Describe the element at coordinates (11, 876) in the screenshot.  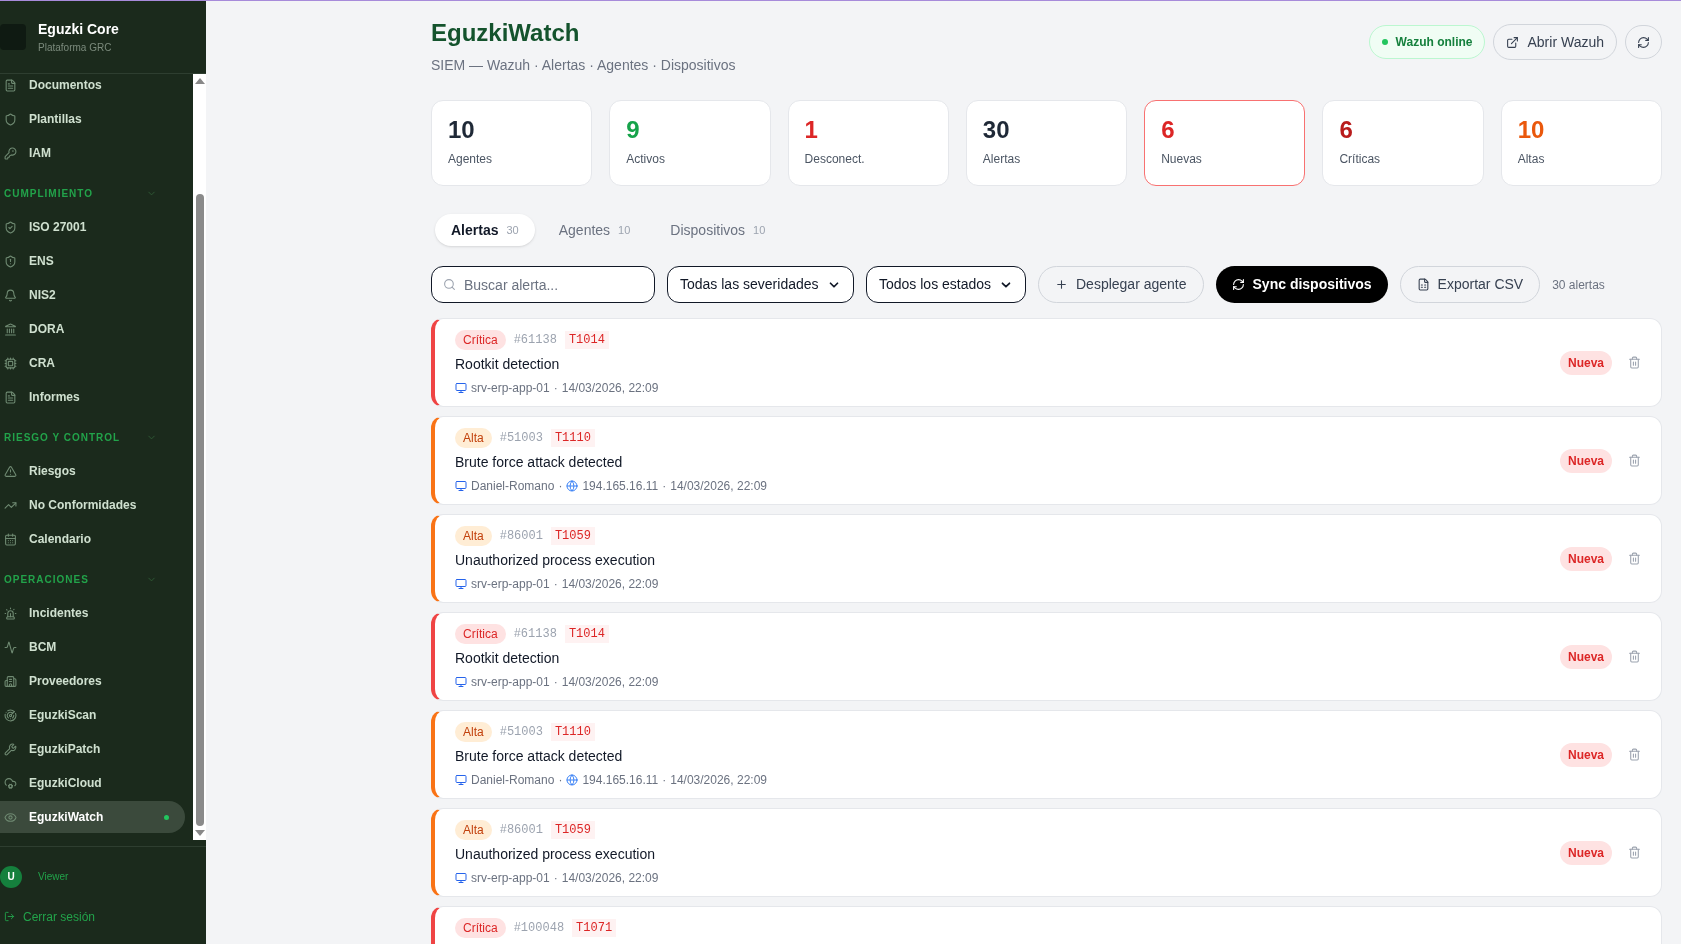
I see `user-avatar: U` at that location.